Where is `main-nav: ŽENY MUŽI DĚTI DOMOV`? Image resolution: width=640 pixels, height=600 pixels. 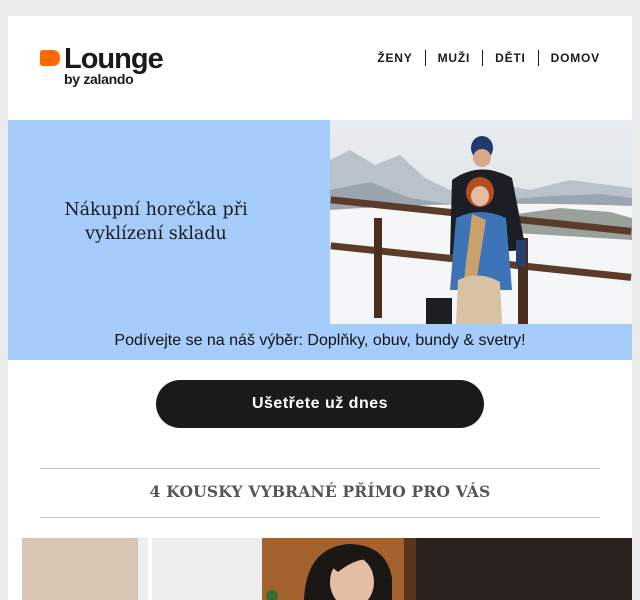 main-nav: ŽENY MUŽI DĚTI DOMOV is located at coordinates (486, 58).